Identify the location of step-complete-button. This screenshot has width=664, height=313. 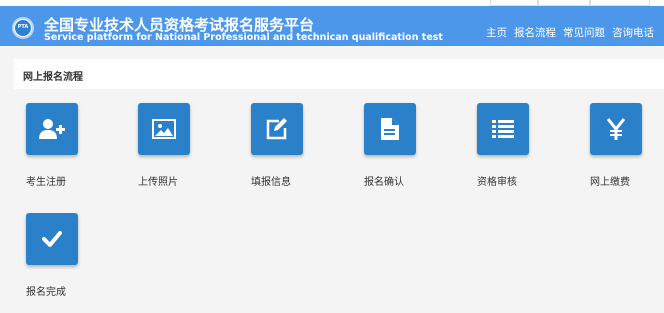
(52, 239).